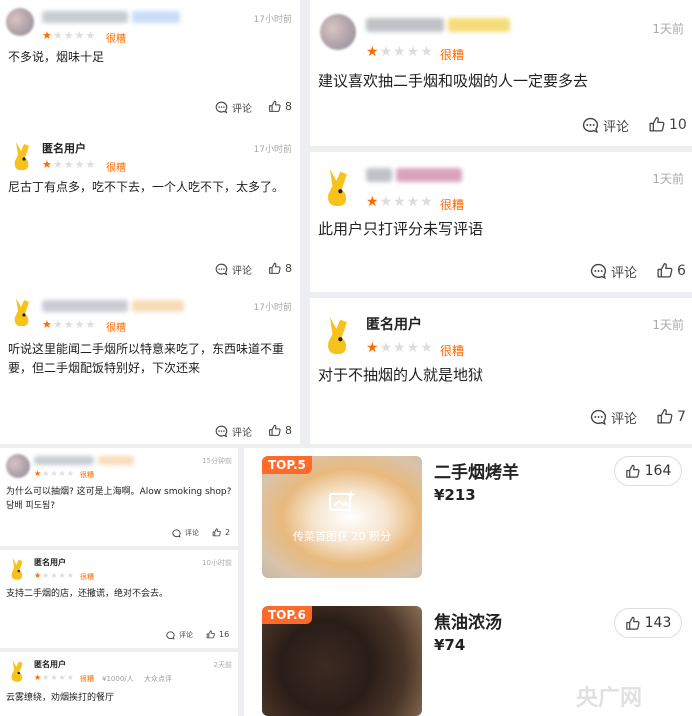  Describe the element at coordinates (681, 270) in the screenshot. I see `like-count: 6` at that location.